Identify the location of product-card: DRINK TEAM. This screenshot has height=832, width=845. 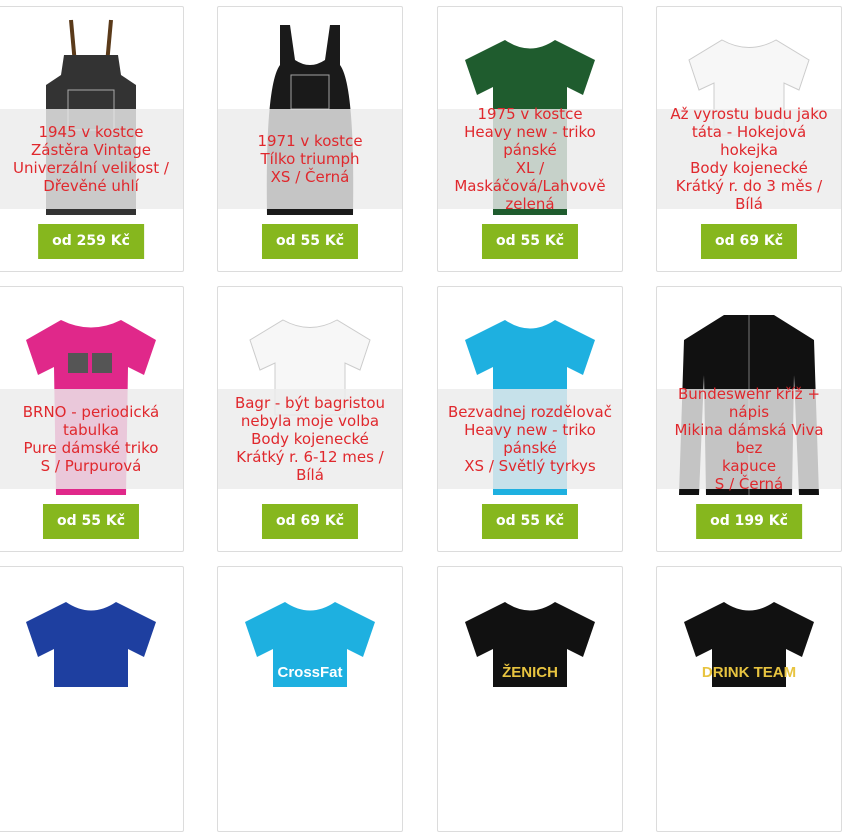
(749, 699).